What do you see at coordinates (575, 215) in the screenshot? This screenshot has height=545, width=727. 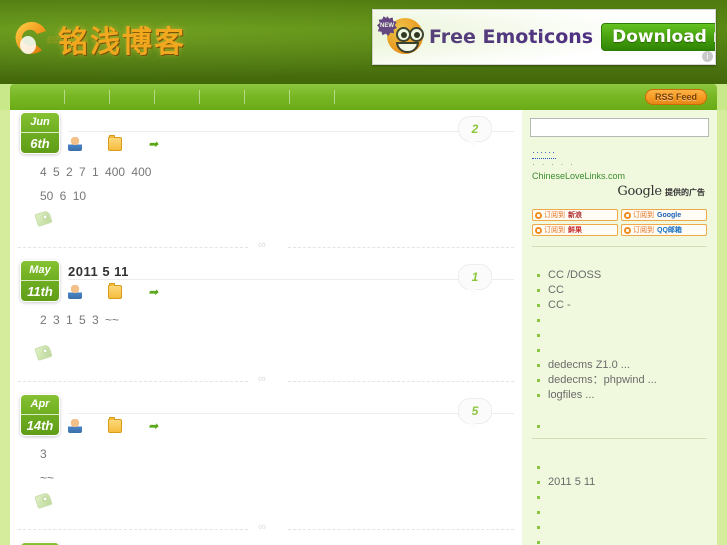 I see `subscribe-button-sina: 订阅到 新浪` at bounding box center [575, 215].